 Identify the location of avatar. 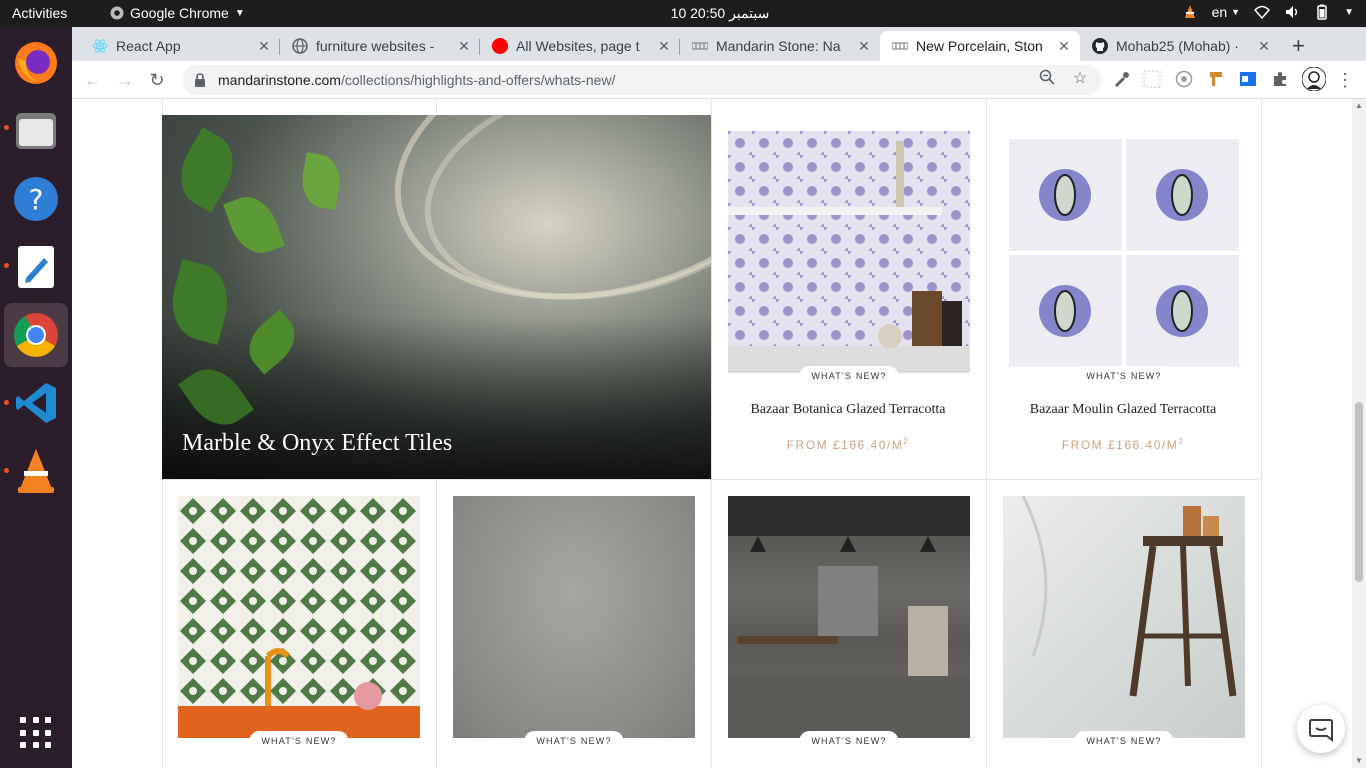
(1314, 79).